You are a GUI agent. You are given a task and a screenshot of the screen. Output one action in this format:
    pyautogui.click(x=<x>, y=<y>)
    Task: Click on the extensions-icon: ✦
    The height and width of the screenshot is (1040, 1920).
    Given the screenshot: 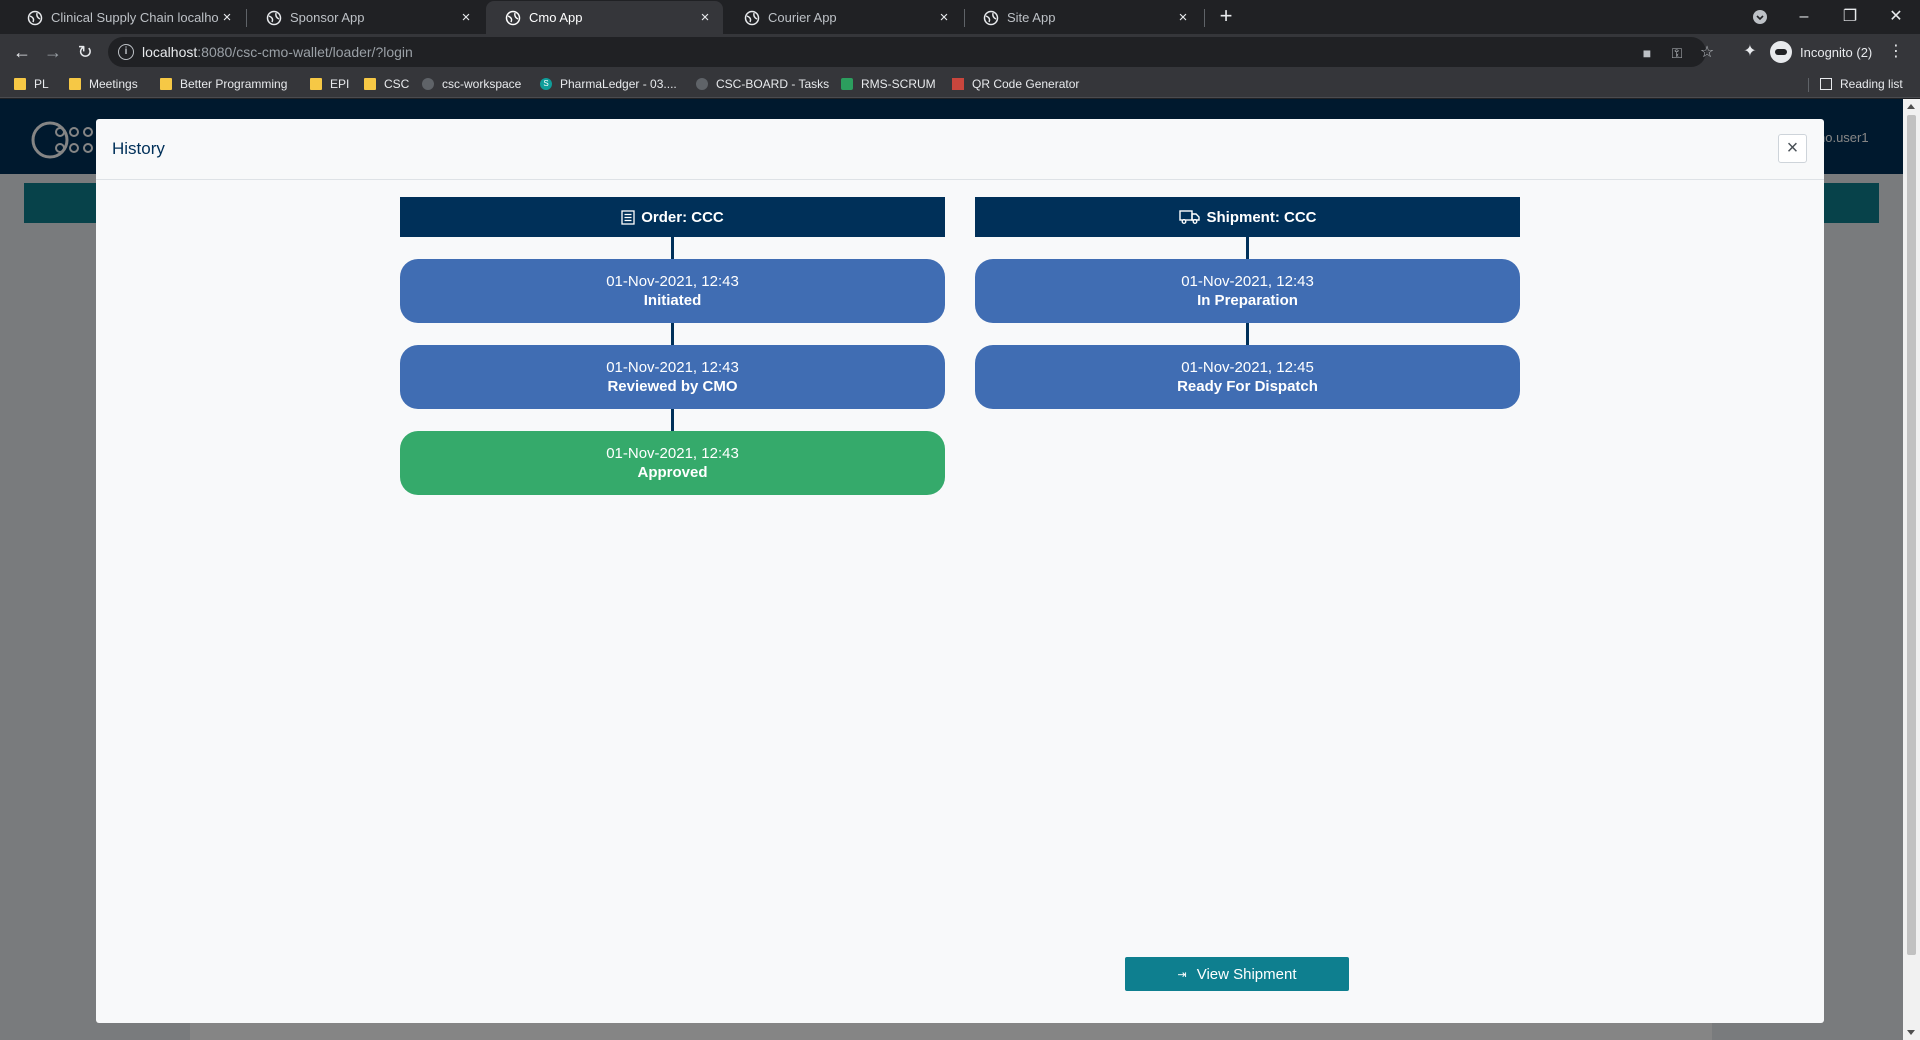 What is the action you would take?
    pyautogui.click(x=1750, y=52)
    